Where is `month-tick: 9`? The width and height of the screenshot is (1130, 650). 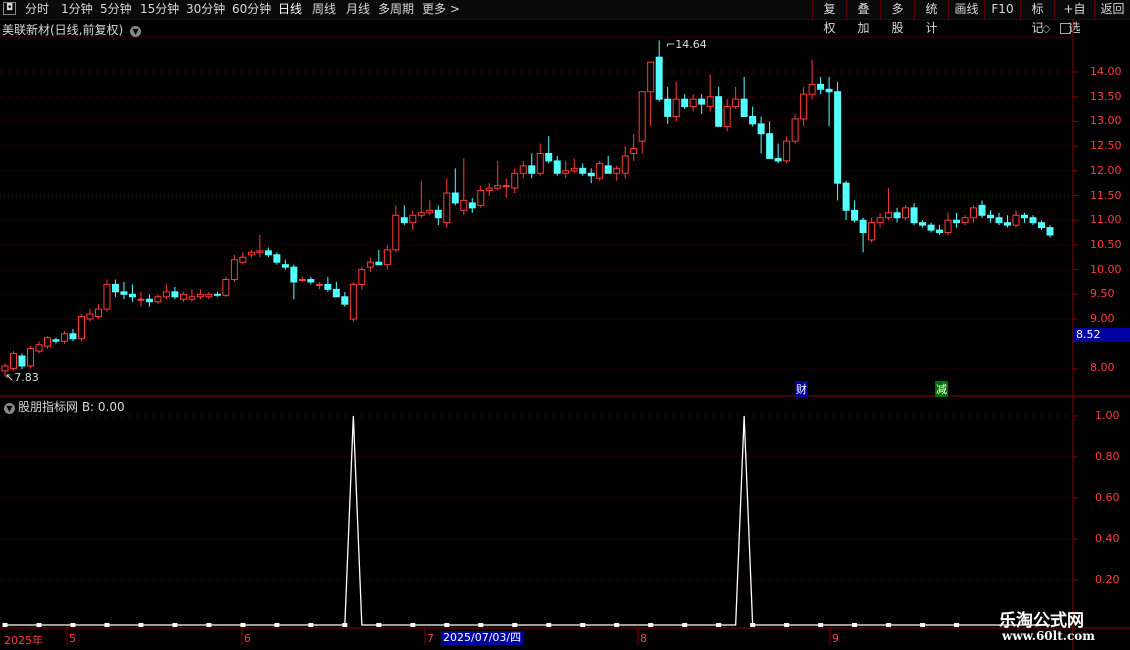
month-tick: 9 is located at coordinates (835, 638).